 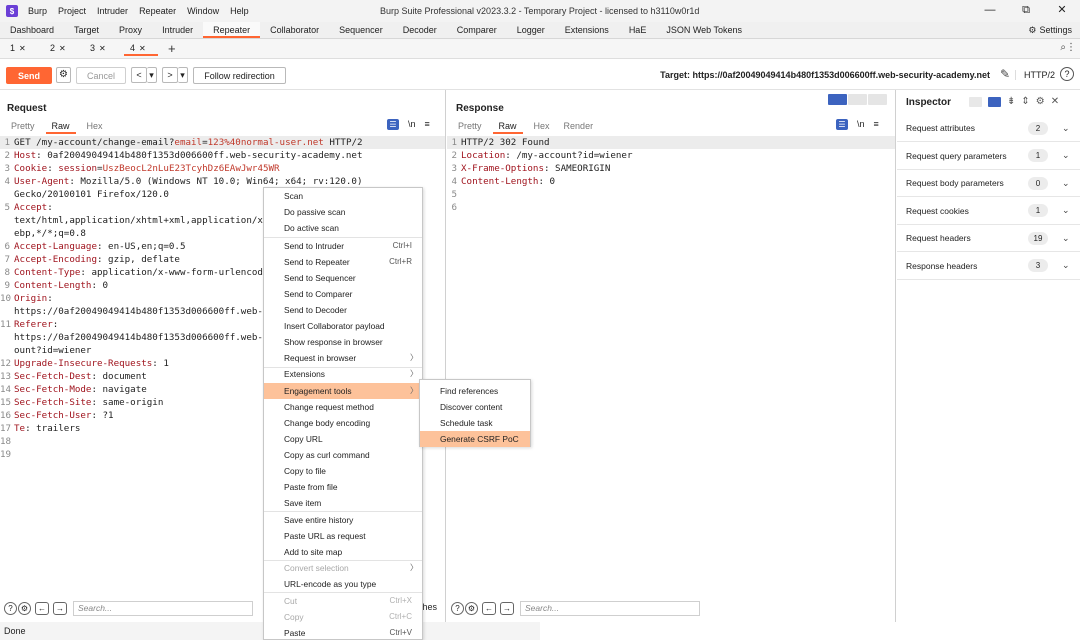 What do you see at coordinates (988, 211) in the screenshot?
I see `inspector-row-request-cookies: Request cookies 1 ⌄` at bounding box center [988, 211].